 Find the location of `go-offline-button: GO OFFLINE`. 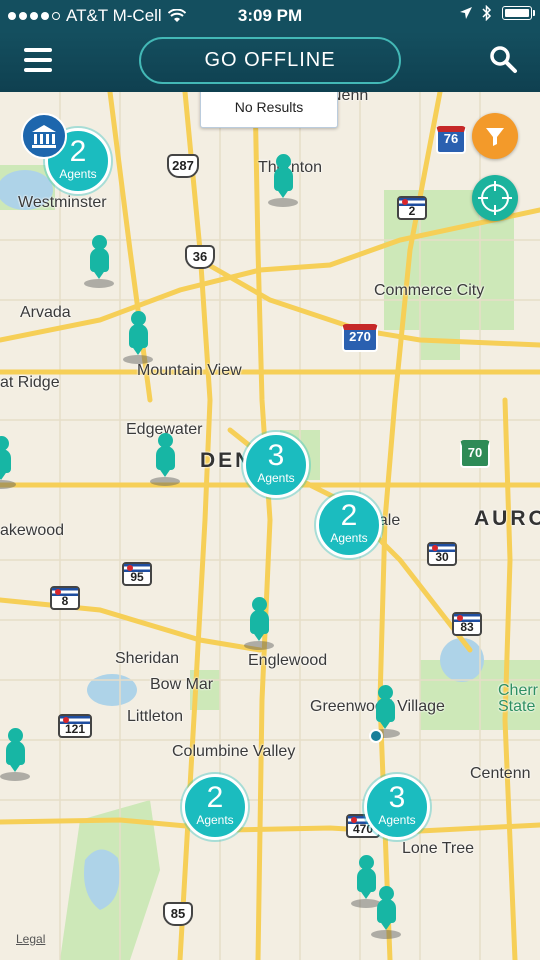

go-offline-button: GO OFFLINE is located at coordinates (270, 60).